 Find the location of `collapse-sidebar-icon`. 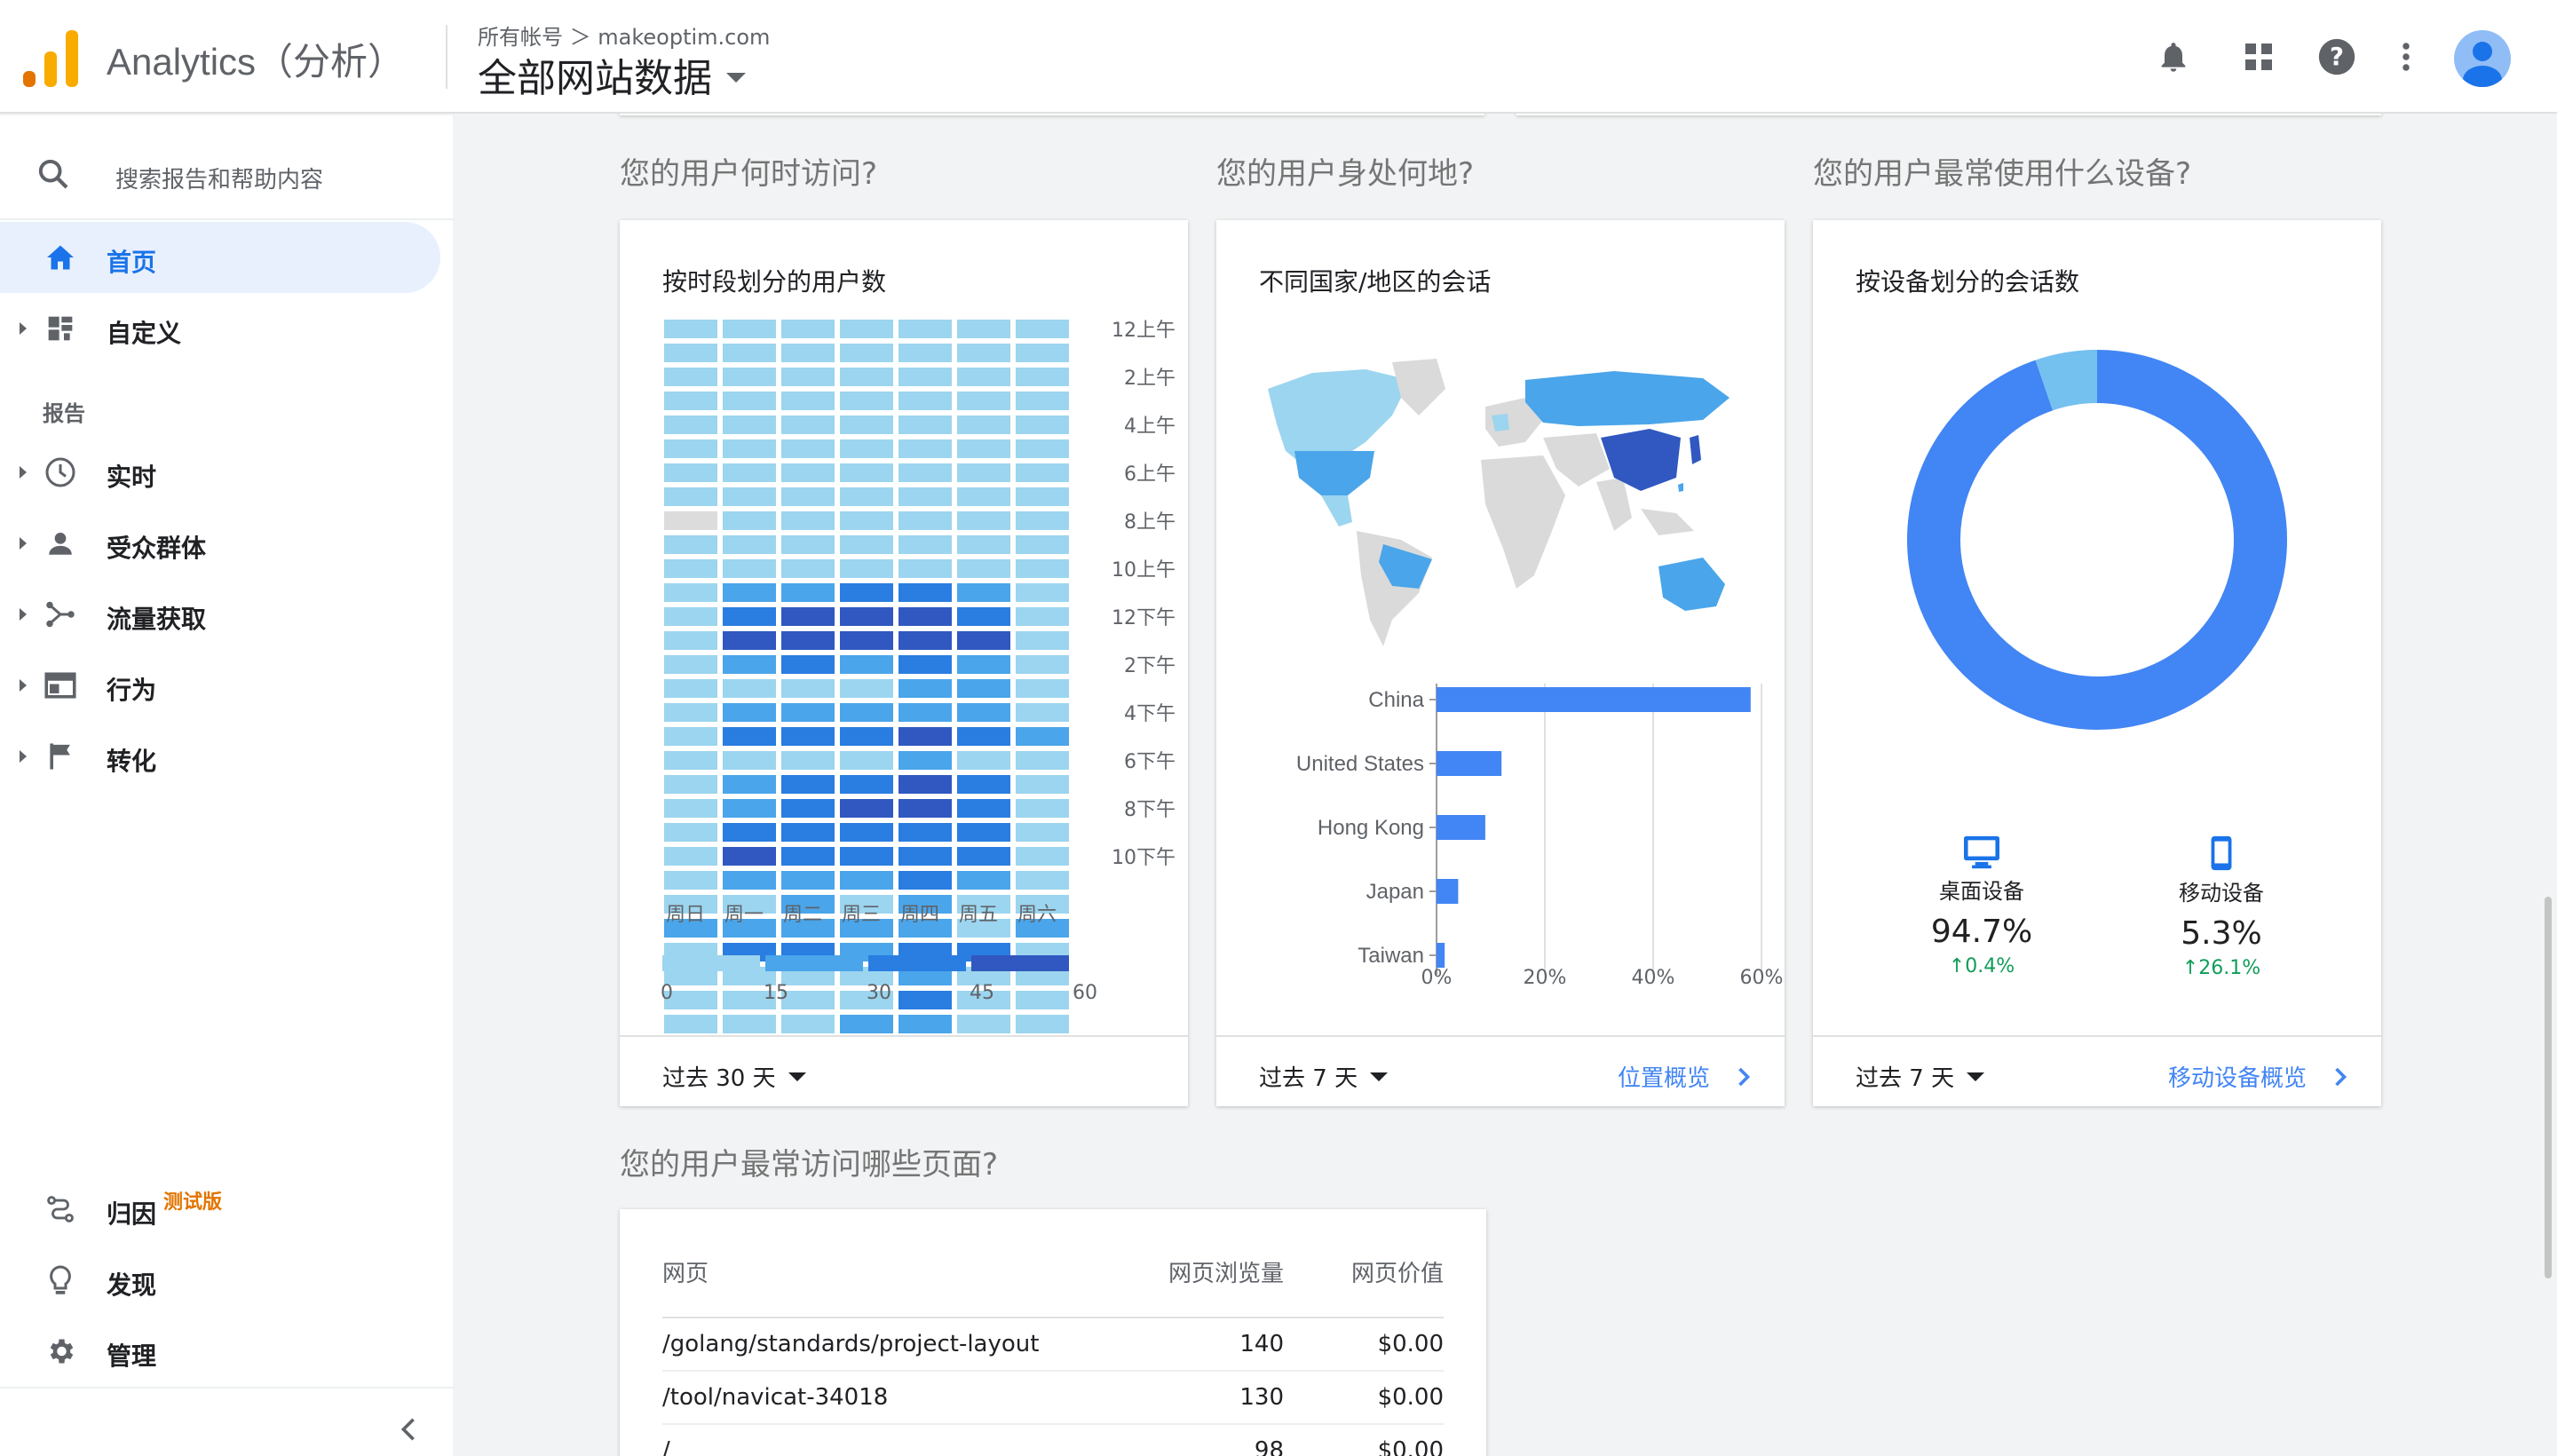

collapse-sidebar-icon is located at coordinates (408, 1429).